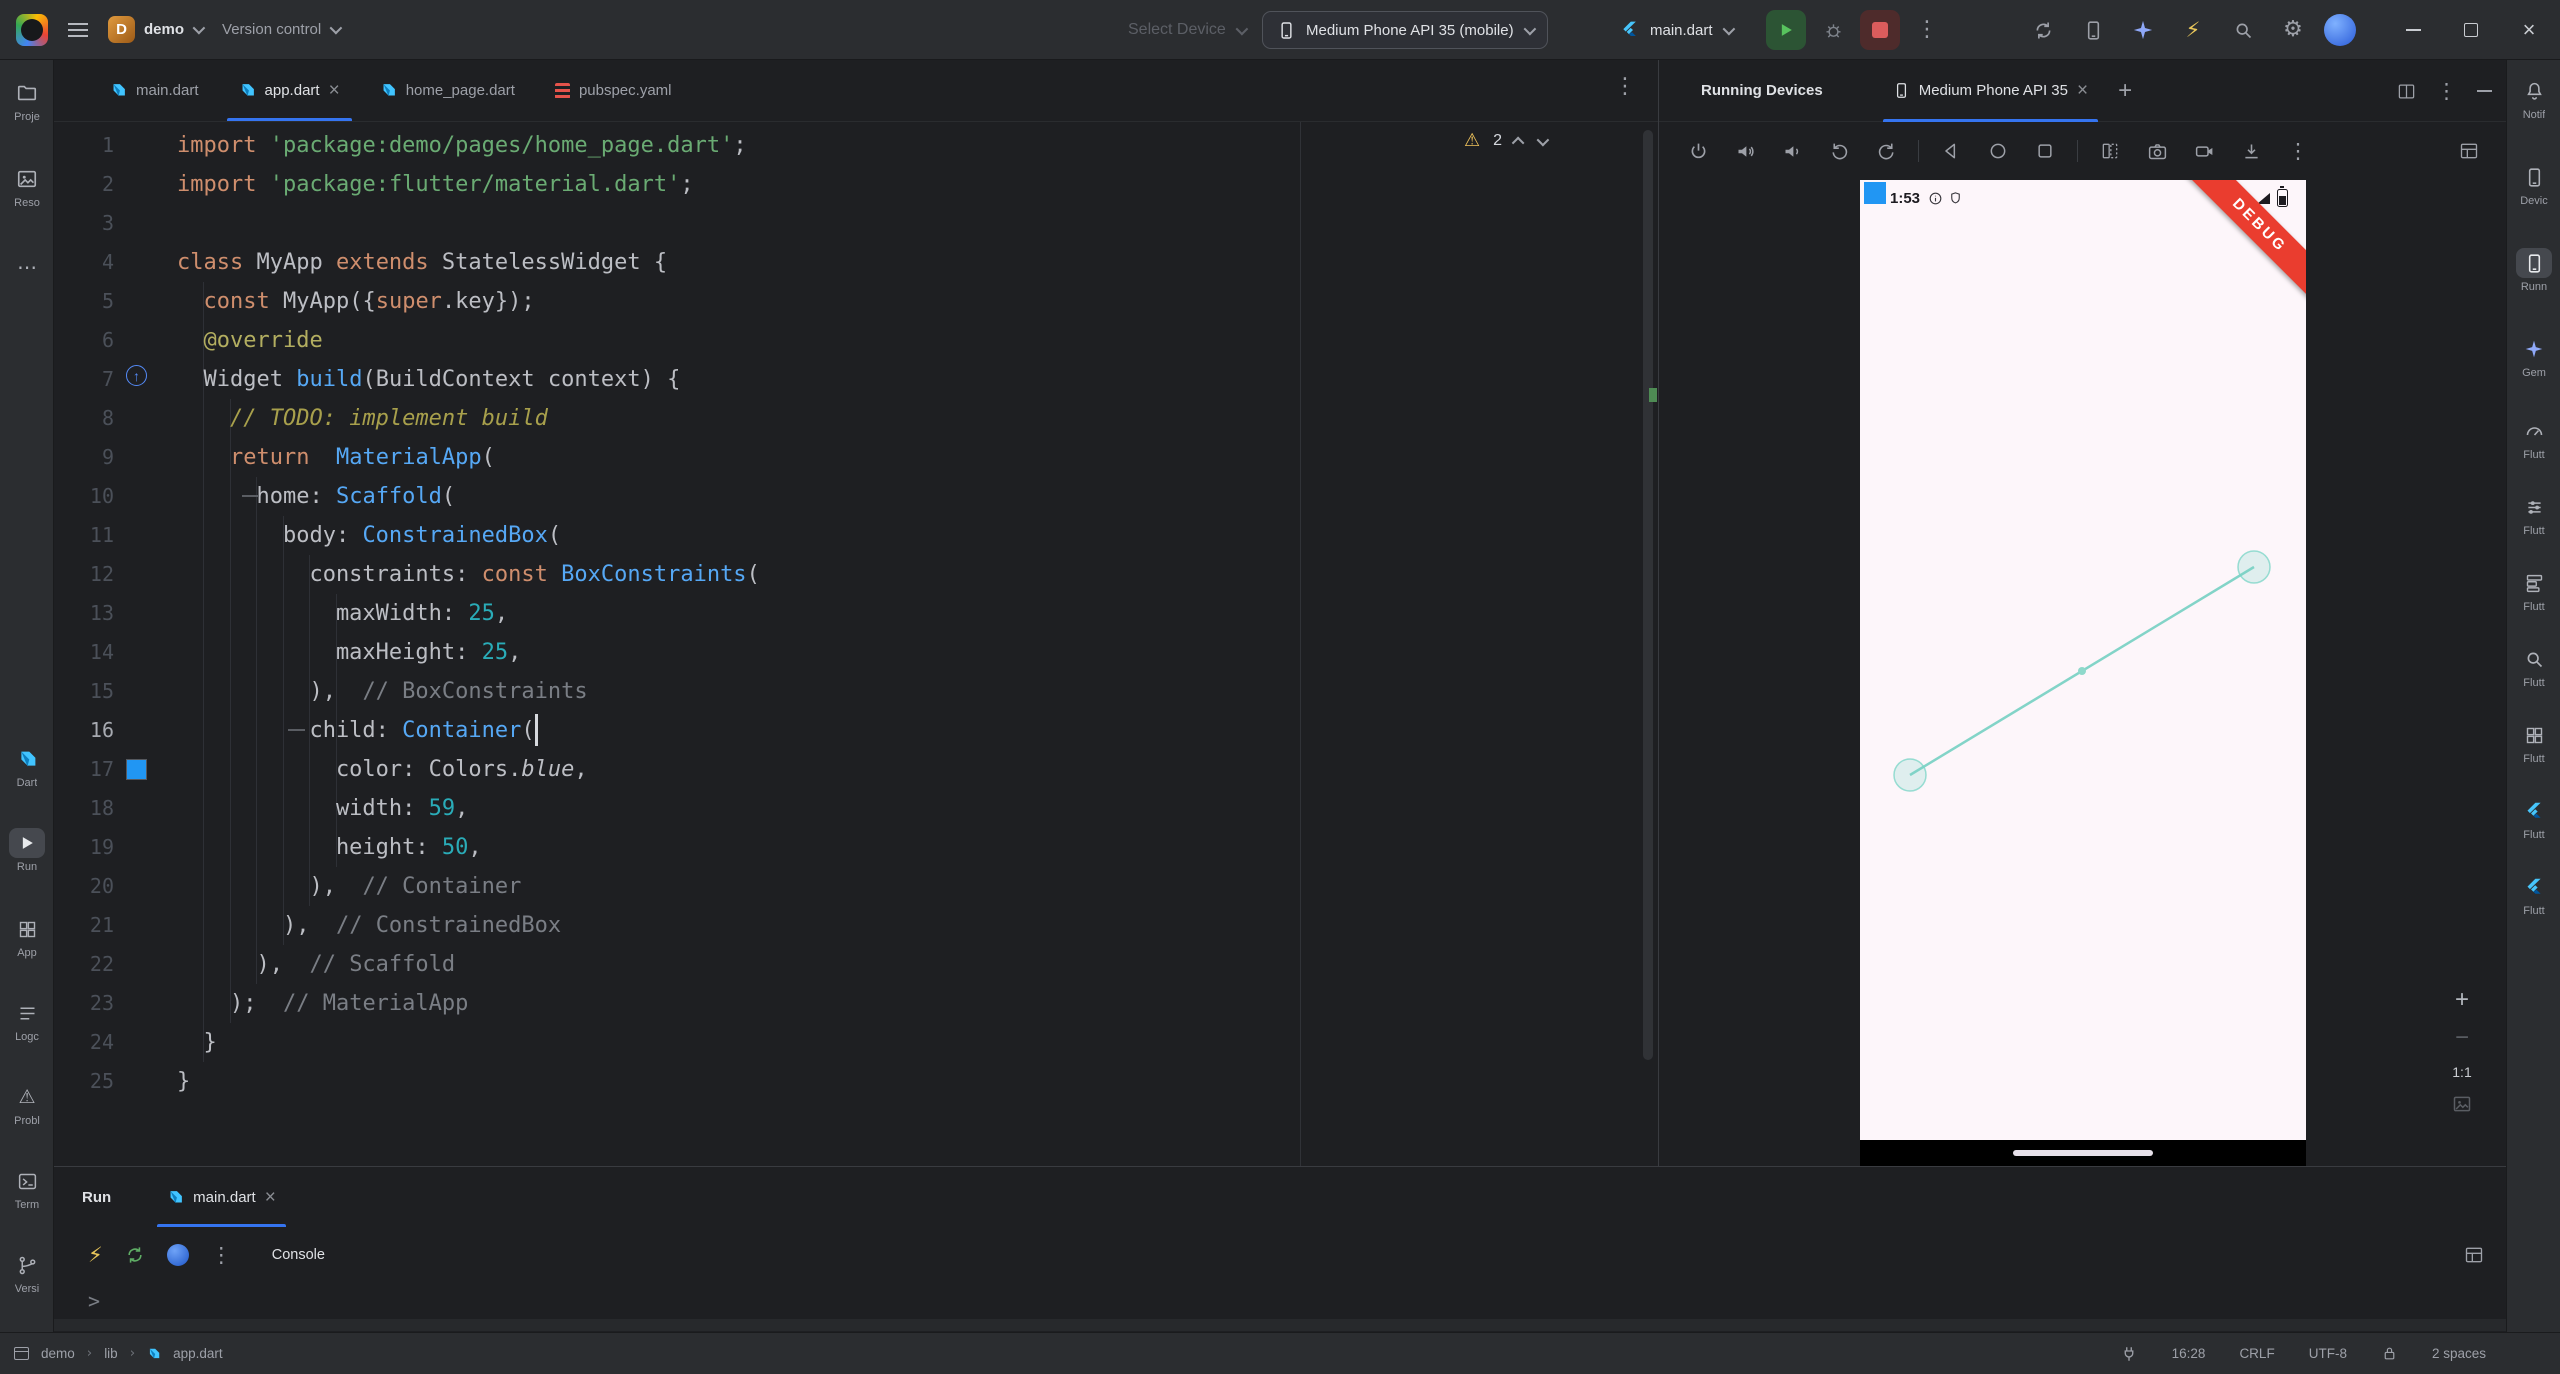  What do you see at coordinates (468, 925) in the screenshot?
I see `code-line: ), // ConstrainedBox` at bounding box center [468, 925].